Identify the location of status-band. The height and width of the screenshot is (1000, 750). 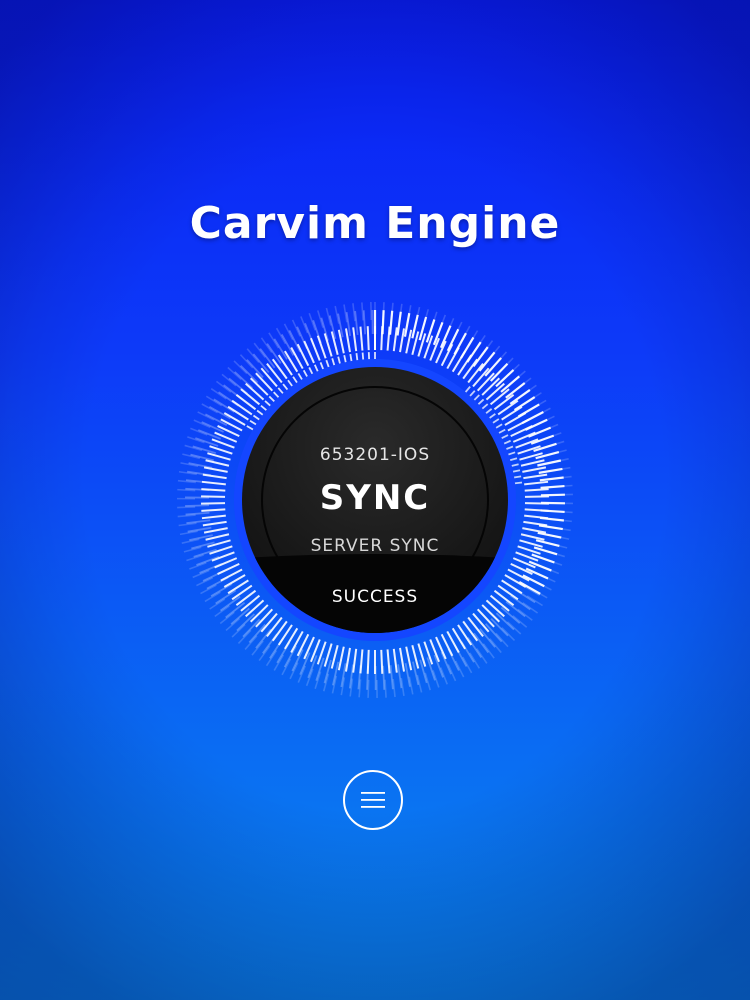
(375, 593).